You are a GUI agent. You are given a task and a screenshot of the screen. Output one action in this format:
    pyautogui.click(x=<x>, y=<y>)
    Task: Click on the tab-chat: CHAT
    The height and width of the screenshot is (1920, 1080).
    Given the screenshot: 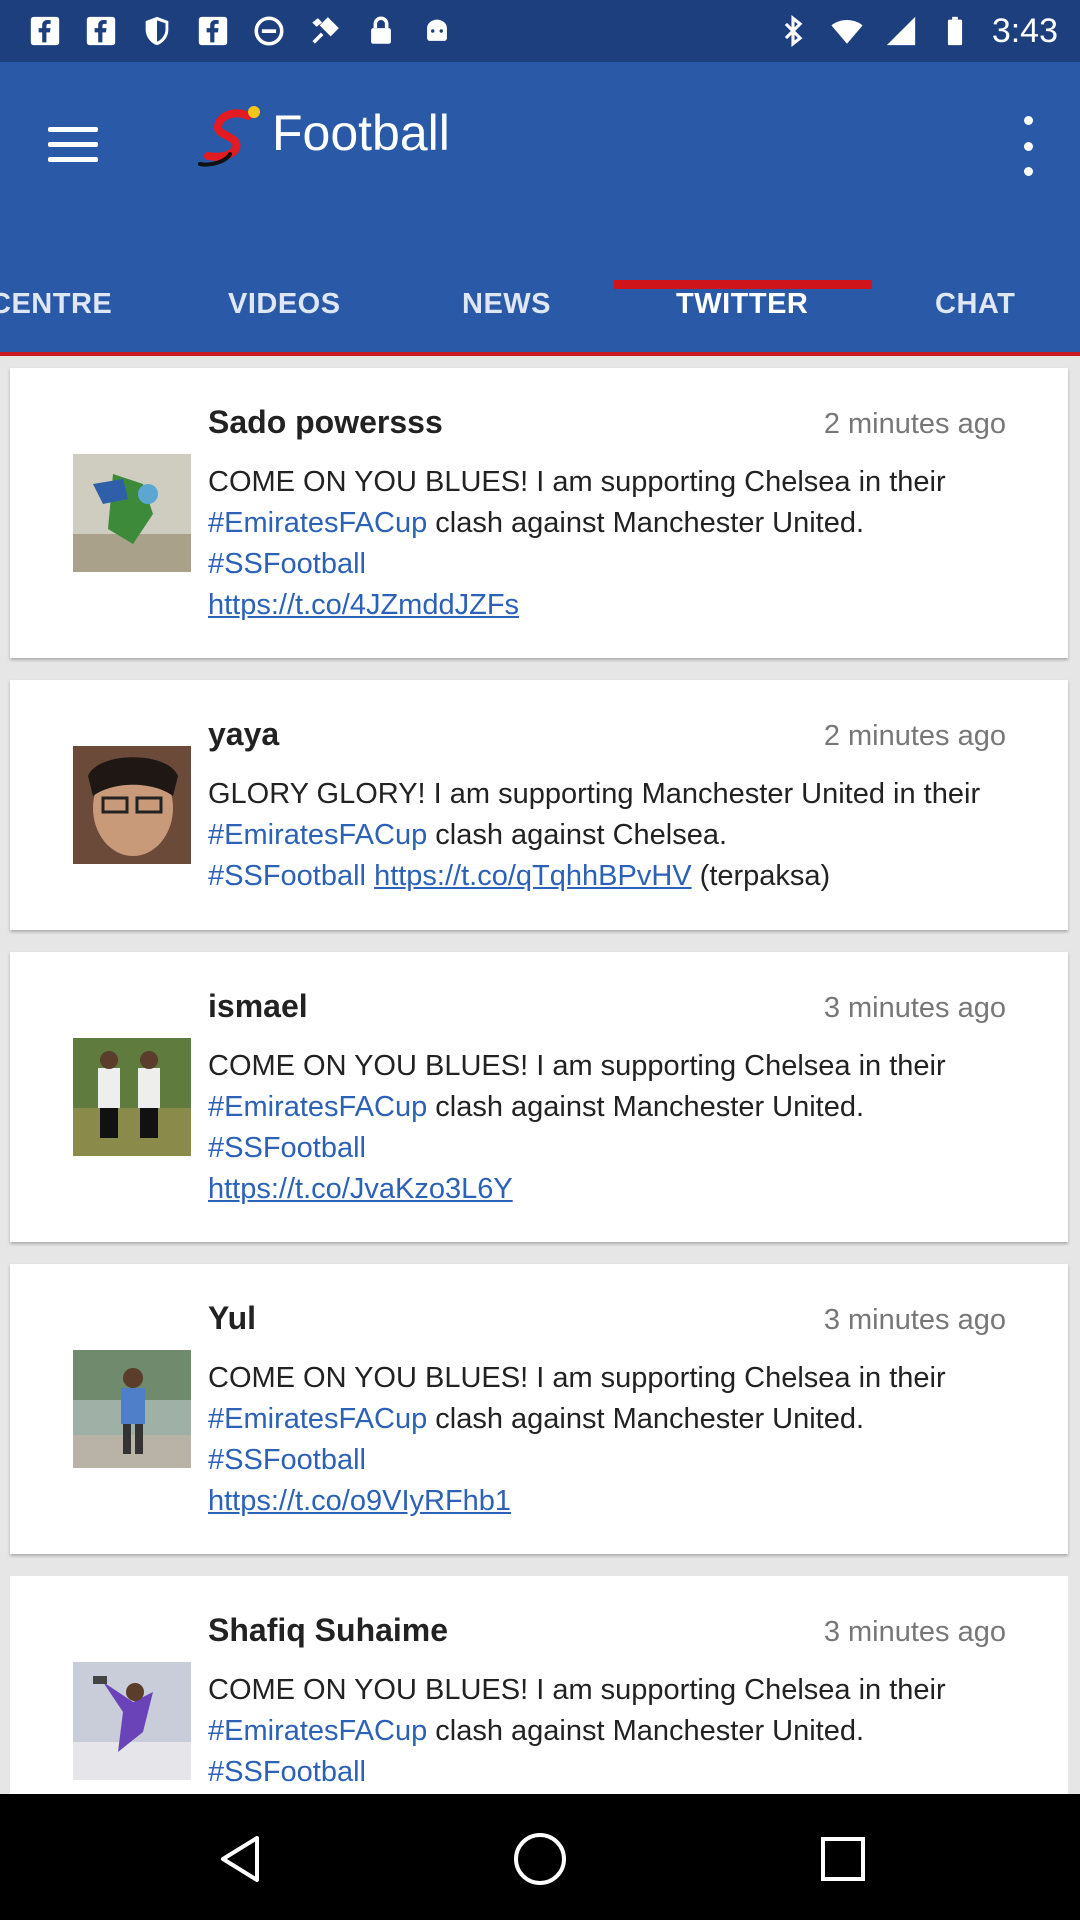 What is the action you would take?
    pyautogui.click(x=975, y=315)
    